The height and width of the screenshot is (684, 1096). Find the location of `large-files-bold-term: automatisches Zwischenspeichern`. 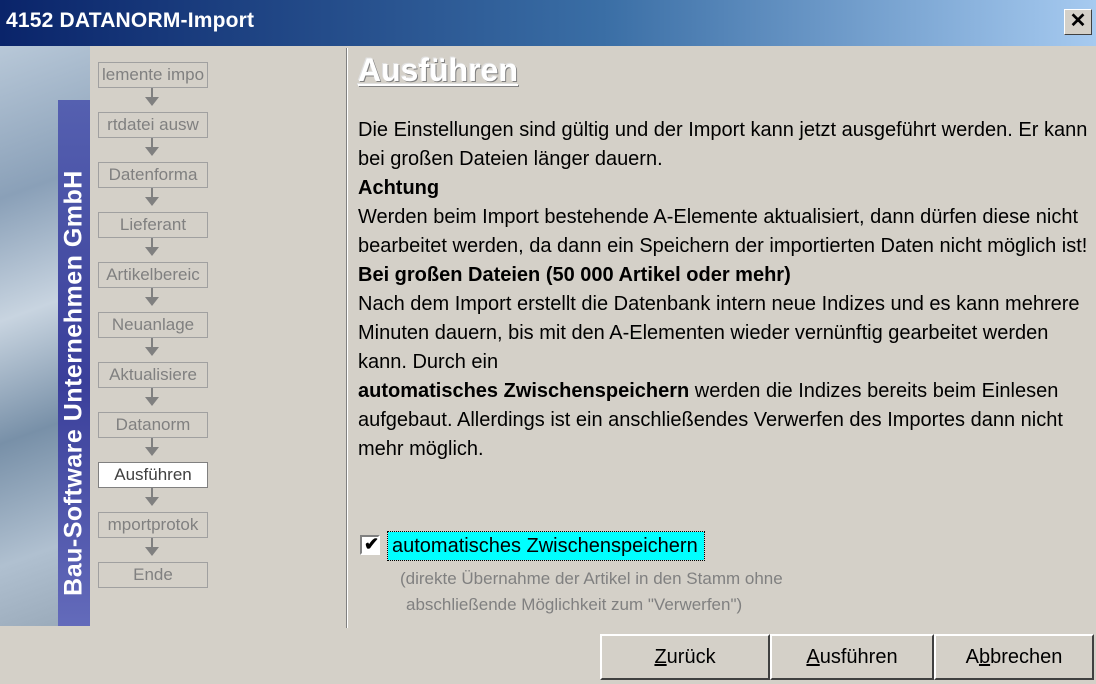

large-files-bold-term: automatisches Zwischenspeichern is located at coordinates (524, 391).